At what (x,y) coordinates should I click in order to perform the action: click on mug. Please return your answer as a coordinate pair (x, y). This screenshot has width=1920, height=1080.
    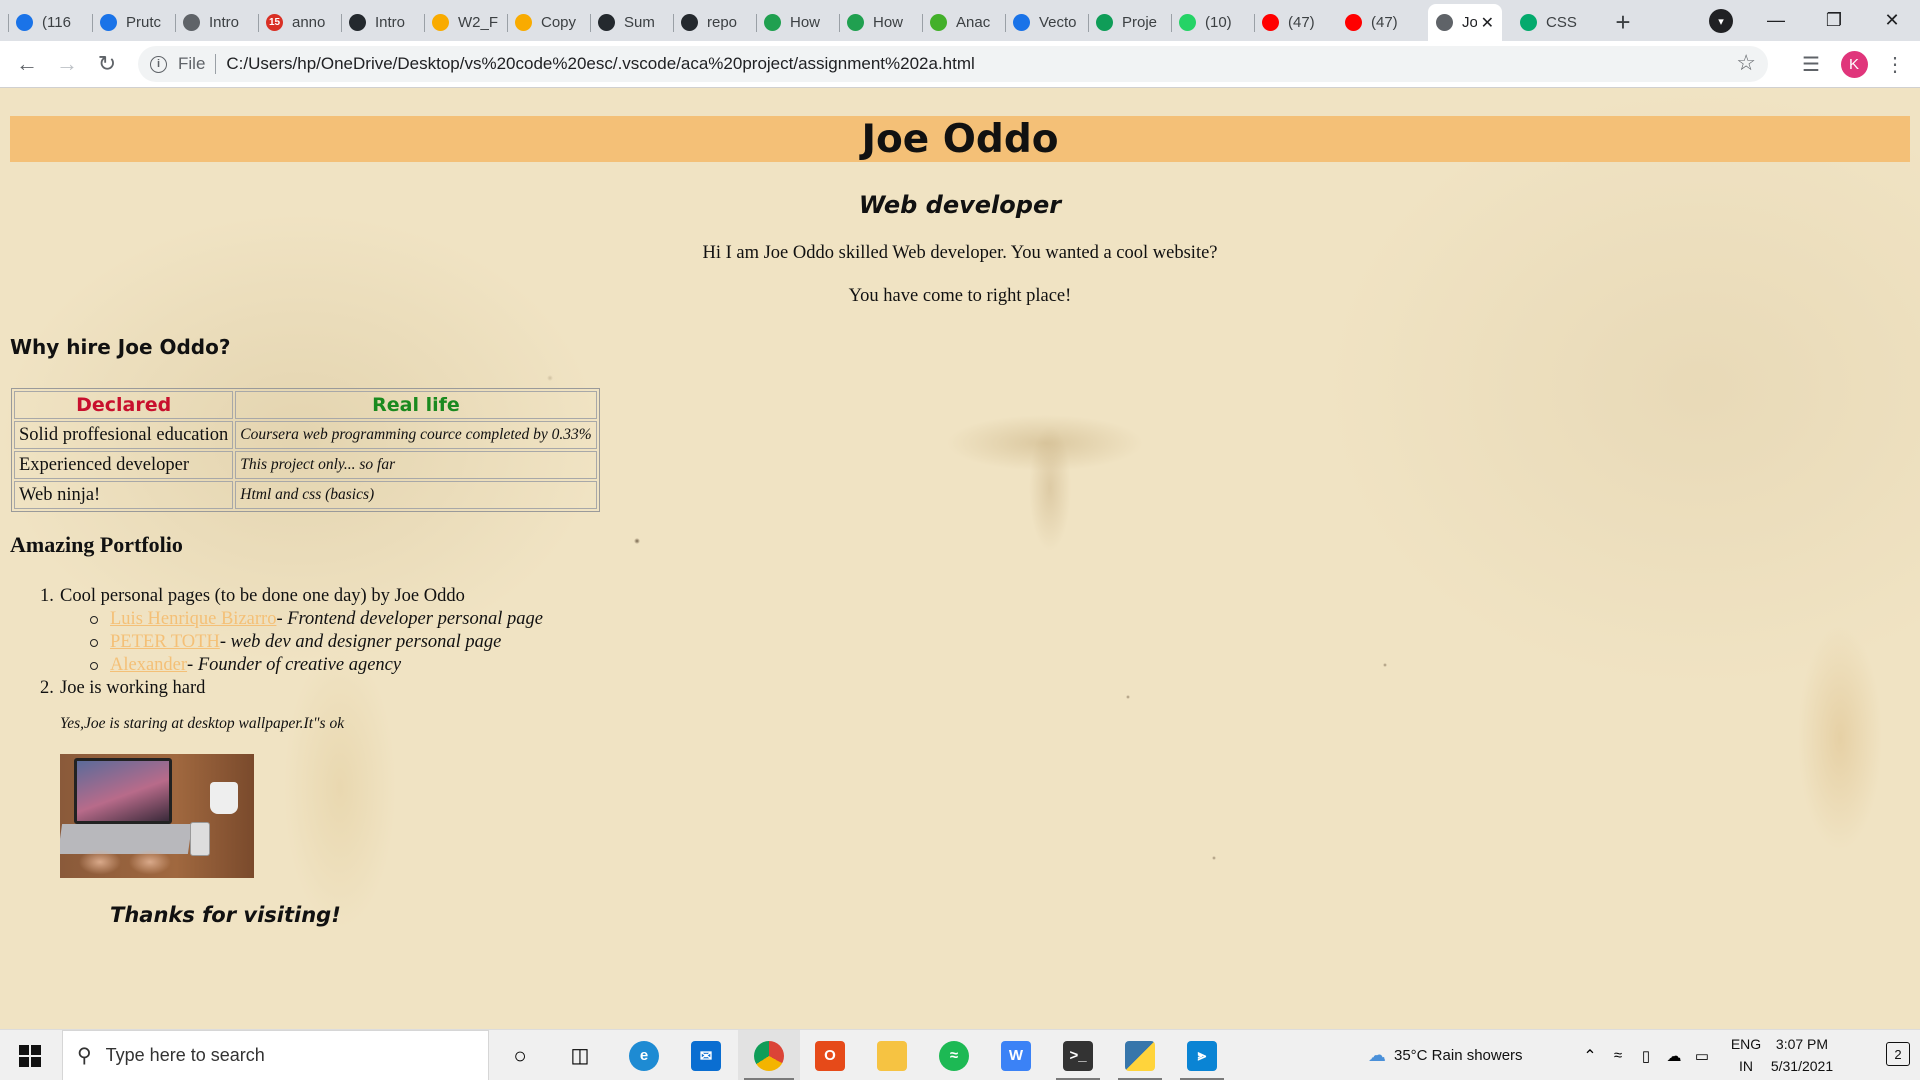
    Looking at the image, I should click on (224, 798).